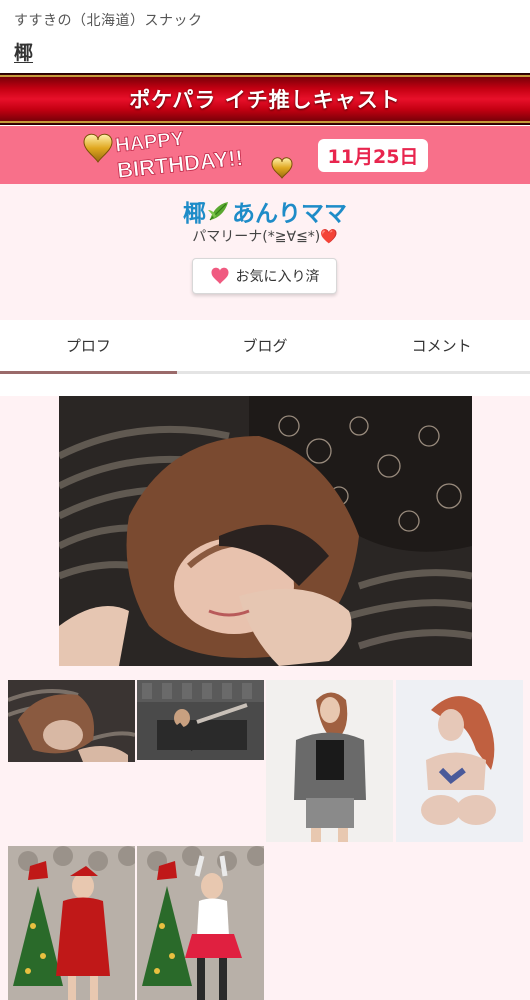 This screenshot has height=1000, width=530. I want to click on birthday-bar: HAPPY BIRTHDAY!! 11月25日, so click(265, 155).